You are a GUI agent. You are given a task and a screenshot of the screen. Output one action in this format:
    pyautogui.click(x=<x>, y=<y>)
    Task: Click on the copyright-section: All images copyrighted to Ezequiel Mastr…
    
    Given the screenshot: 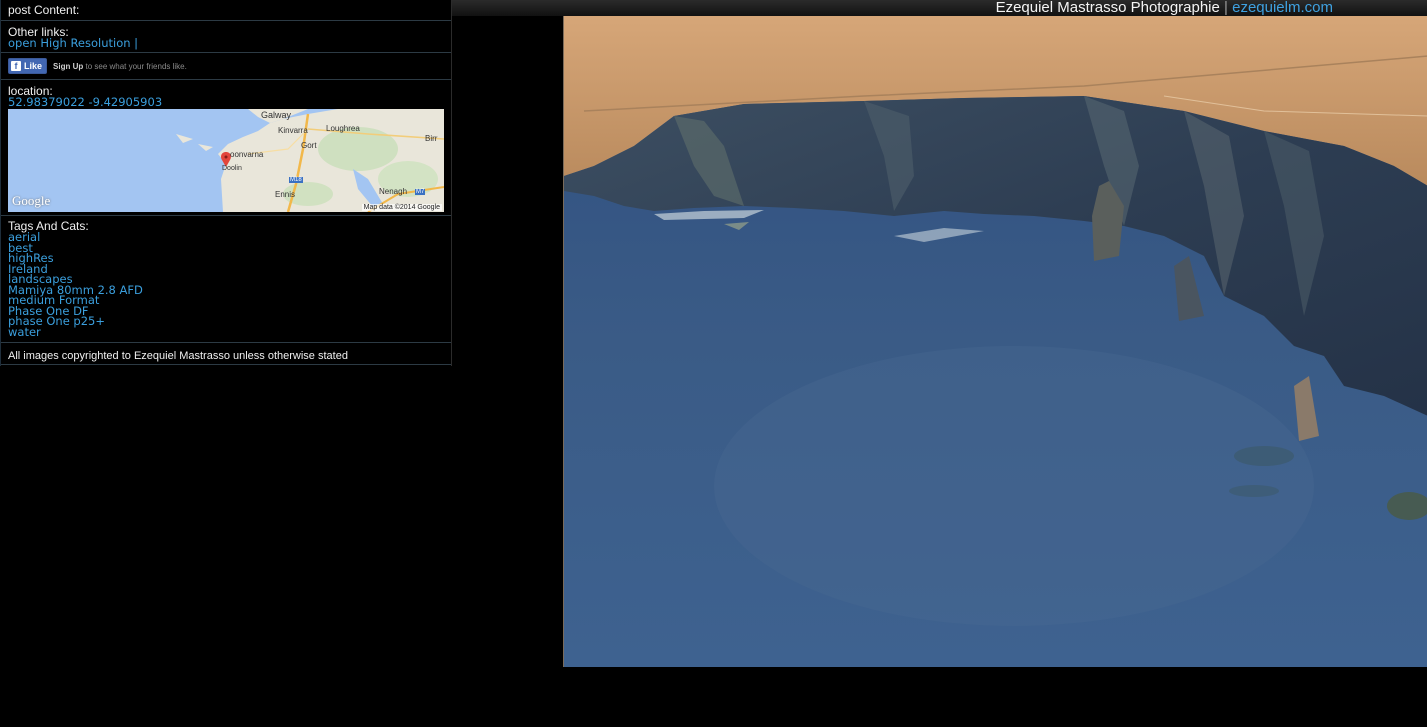 What is the action you would take?
    pyautogui.click(x=226, y=354)
    